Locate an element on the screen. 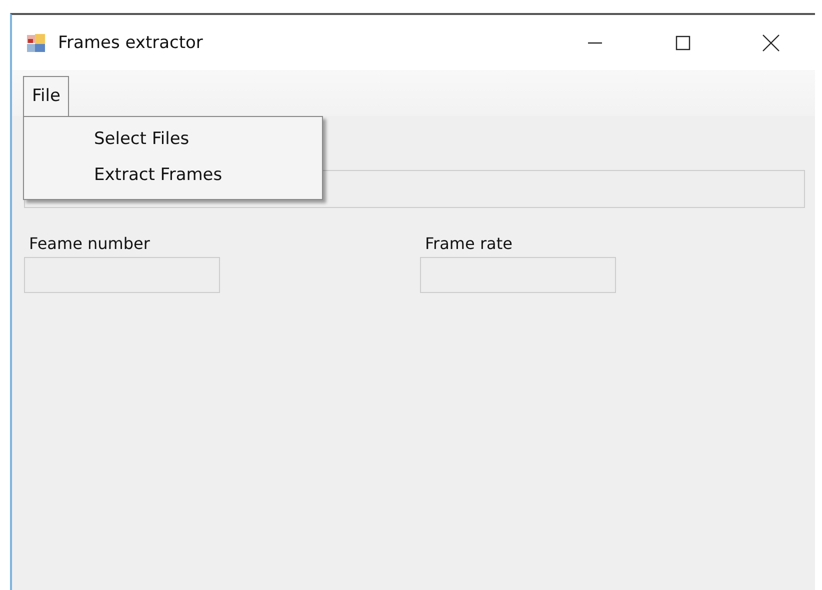 Image resolution: width=822 pixels, height=590 pixels. menu-option: Extract Frames is located at coordinates (197, 175).